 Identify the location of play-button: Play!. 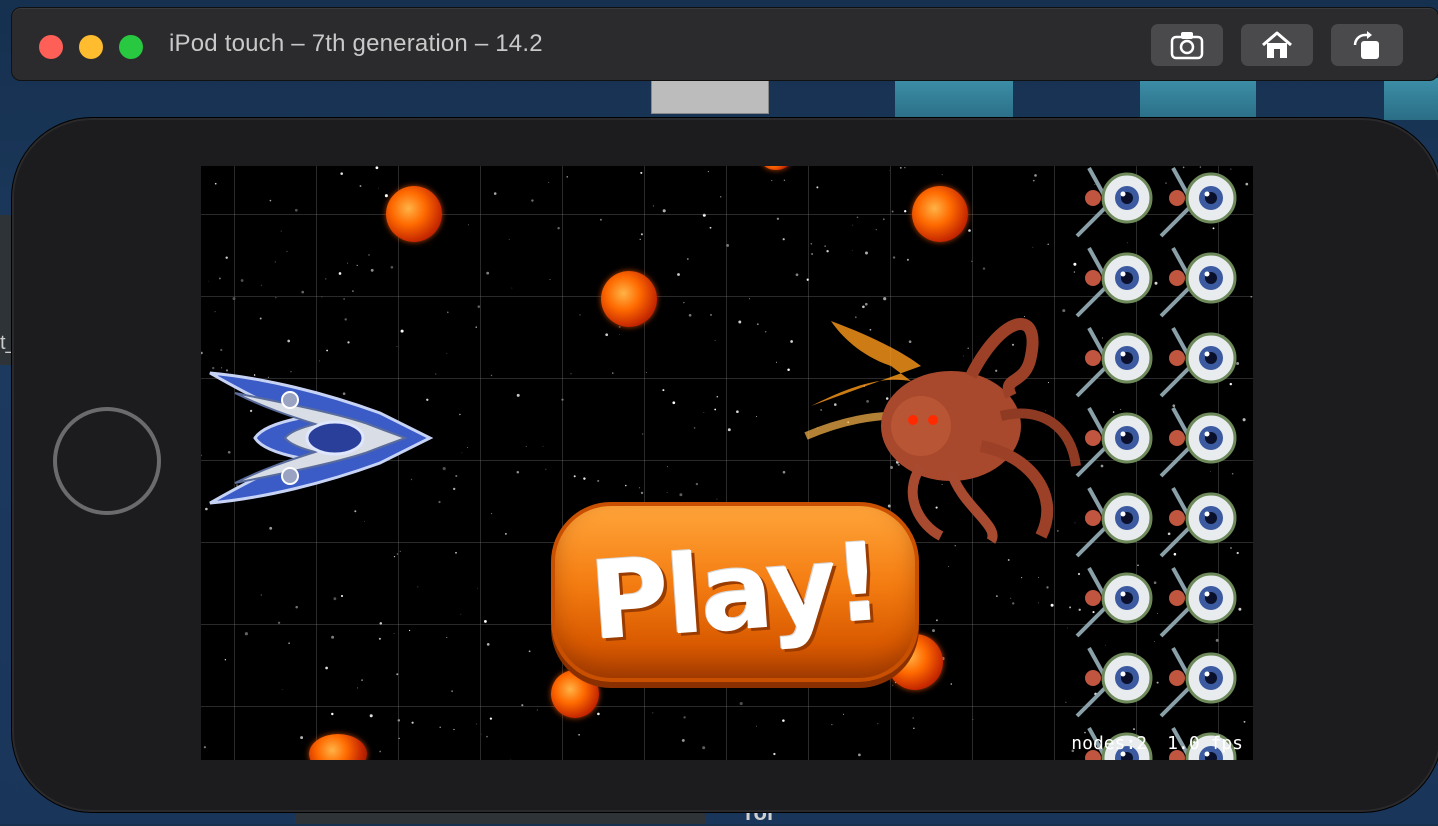
(735, 592).